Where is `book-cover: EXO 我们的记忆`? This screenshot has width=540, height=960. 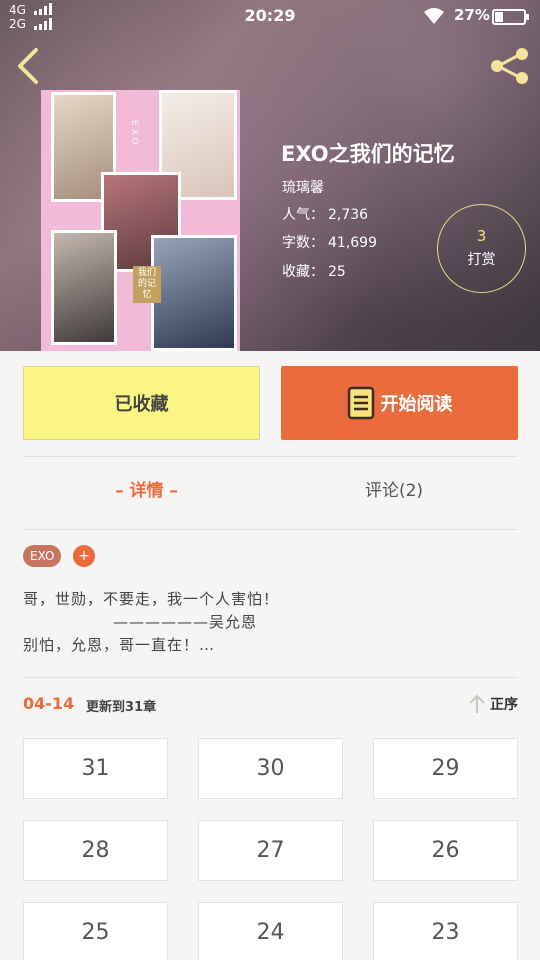
book-cover: EXO 我们的记忆 is located at coordinates (140, 220).